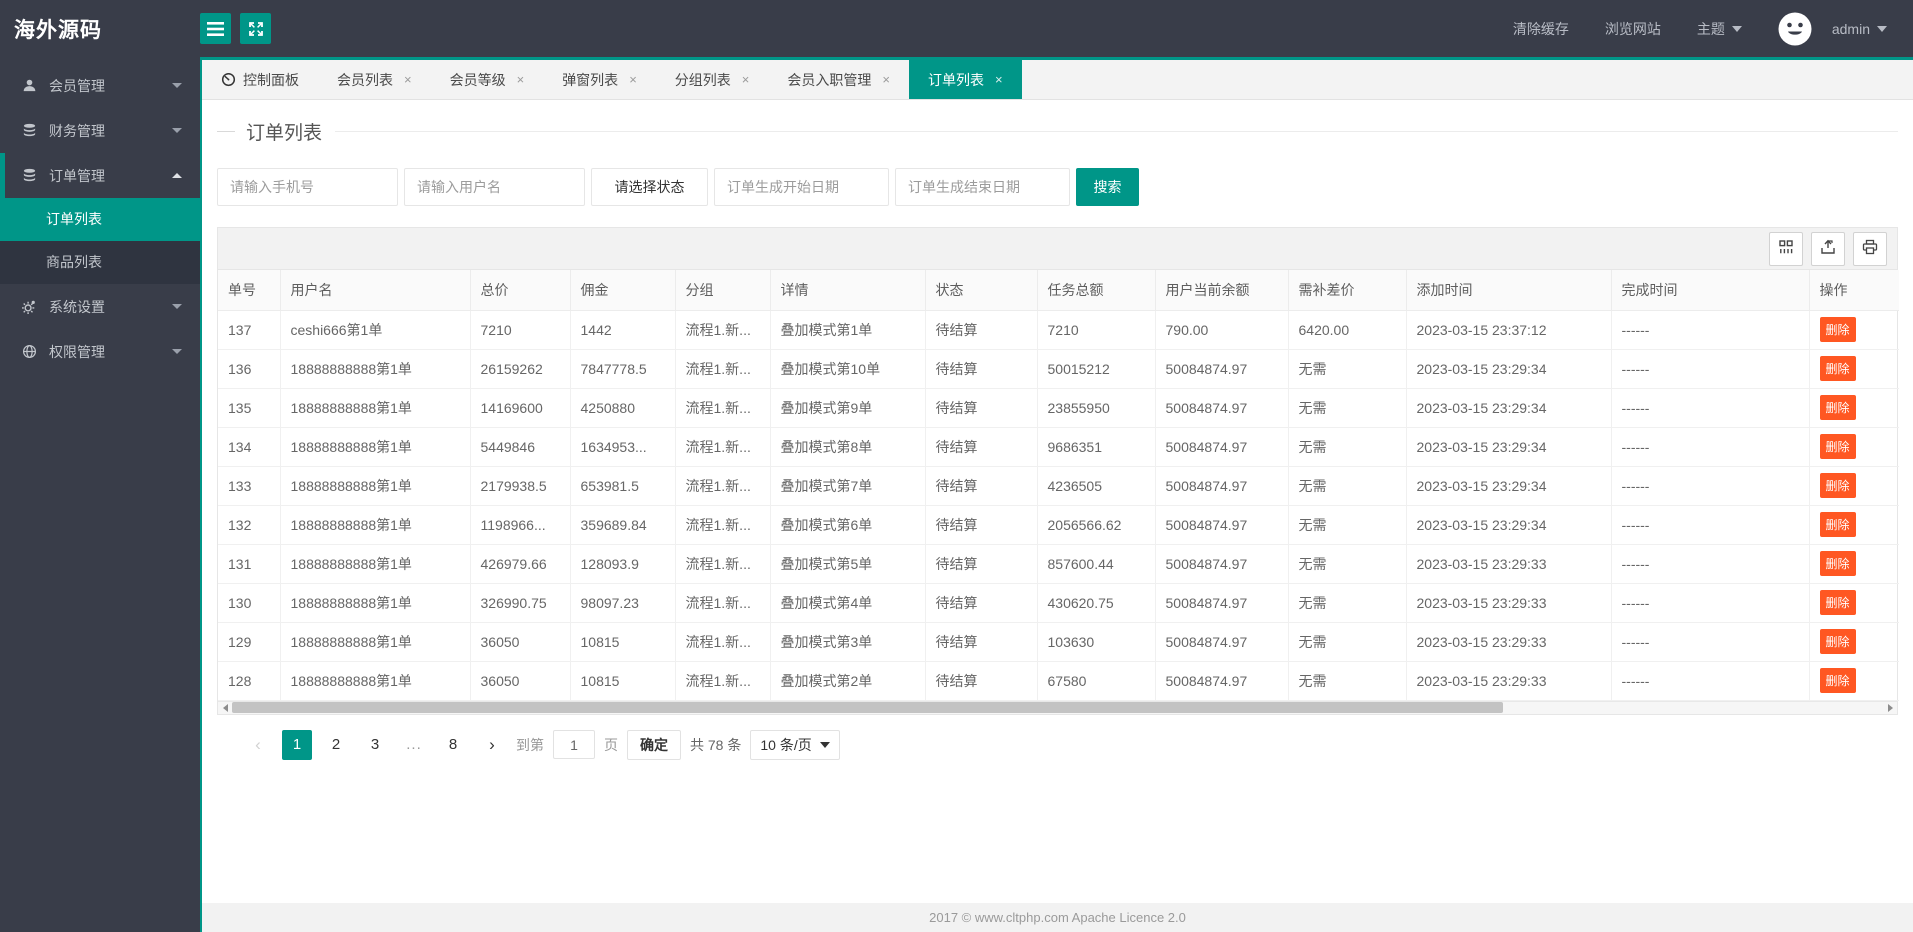 This screenshot has width=1913, height=932. I want to click on sidebar-item-goods-list: 商品列表, so click(100, 262).